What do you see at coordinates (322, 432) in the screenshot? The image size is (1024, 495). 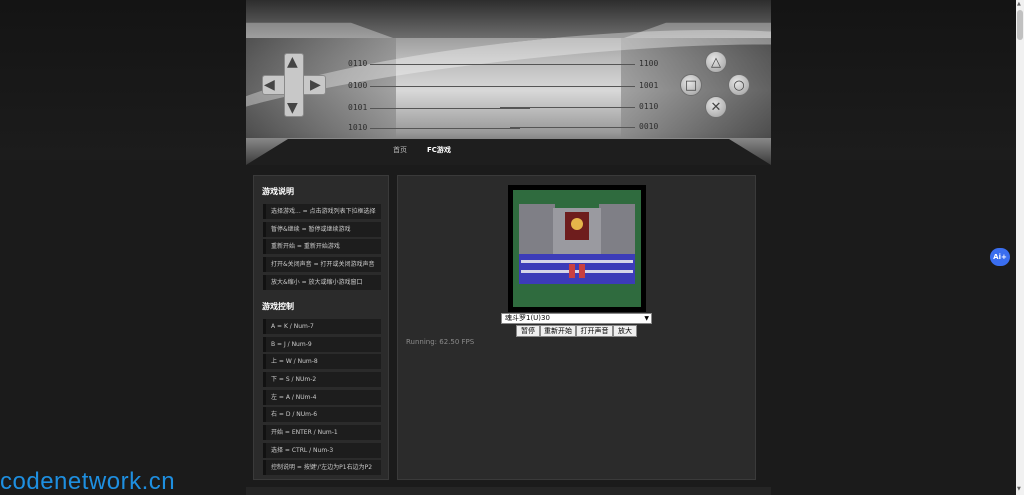 I see `control-item: 开始 = ENTER / Num-1` at bounding box center [322, 432].